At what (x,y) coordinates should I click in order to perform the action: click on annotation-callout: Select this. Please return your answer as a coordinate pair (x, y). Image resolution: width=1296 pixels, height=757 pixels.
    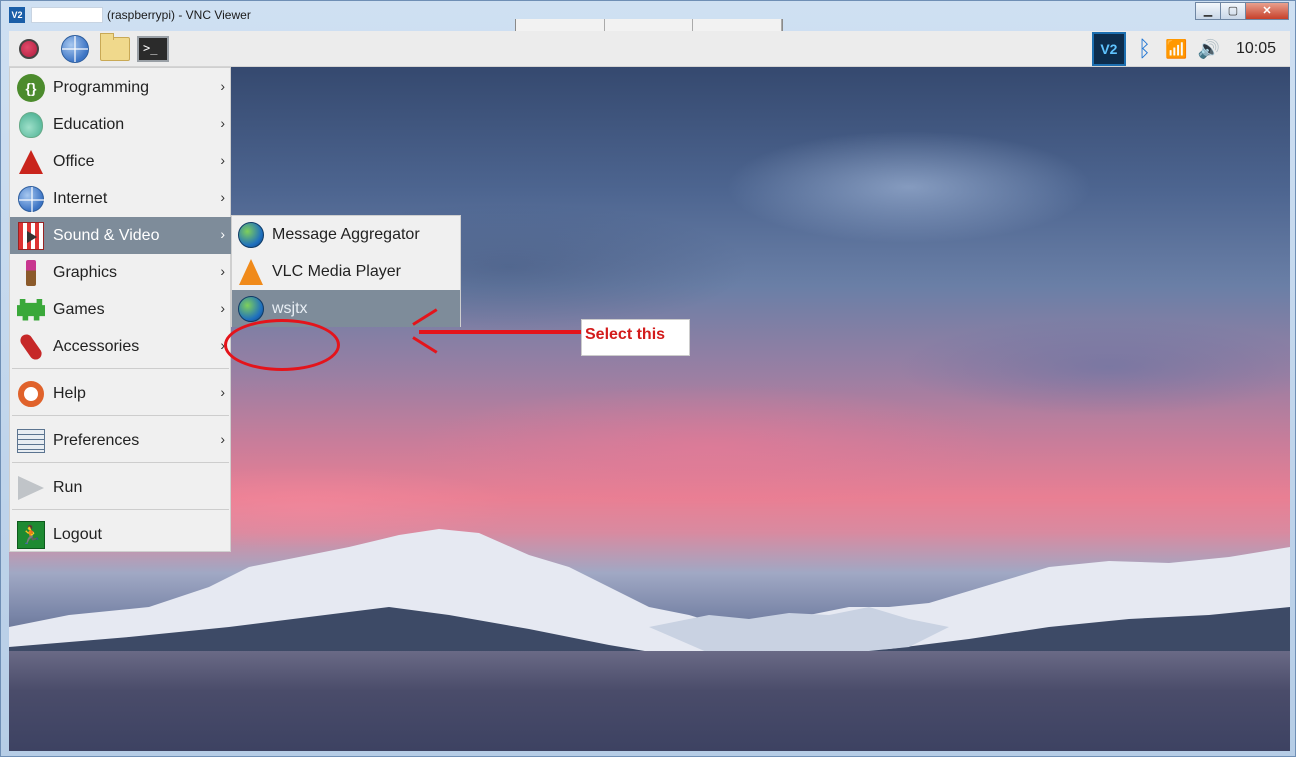
    Looking at the image, I should click on (635, 337).